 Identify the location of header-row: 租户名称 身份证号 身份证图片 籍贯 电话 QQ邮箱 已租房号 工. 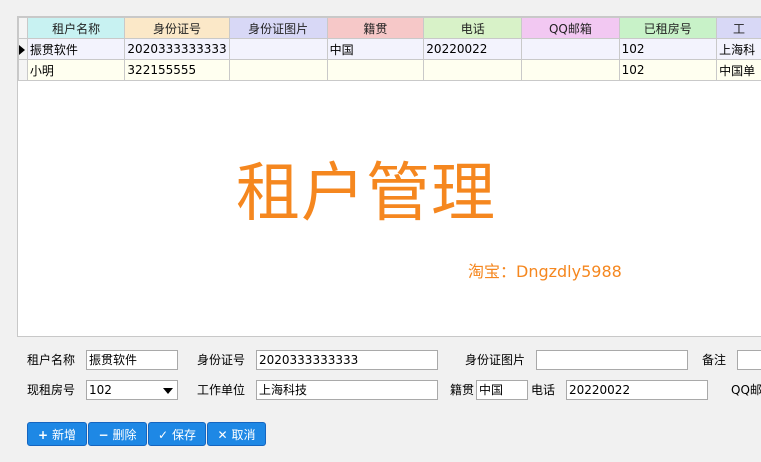
(389, 28).